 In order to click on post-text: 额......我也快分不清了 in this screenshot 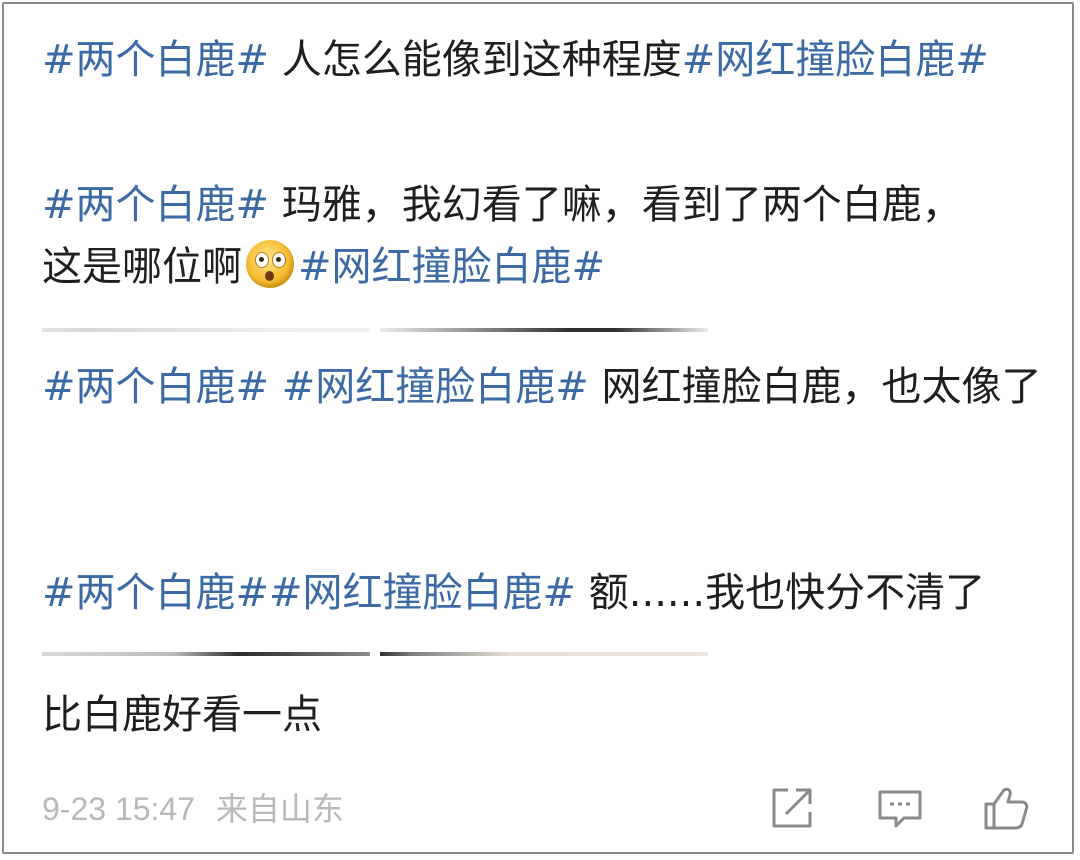, I will do `click(781, 593)`.